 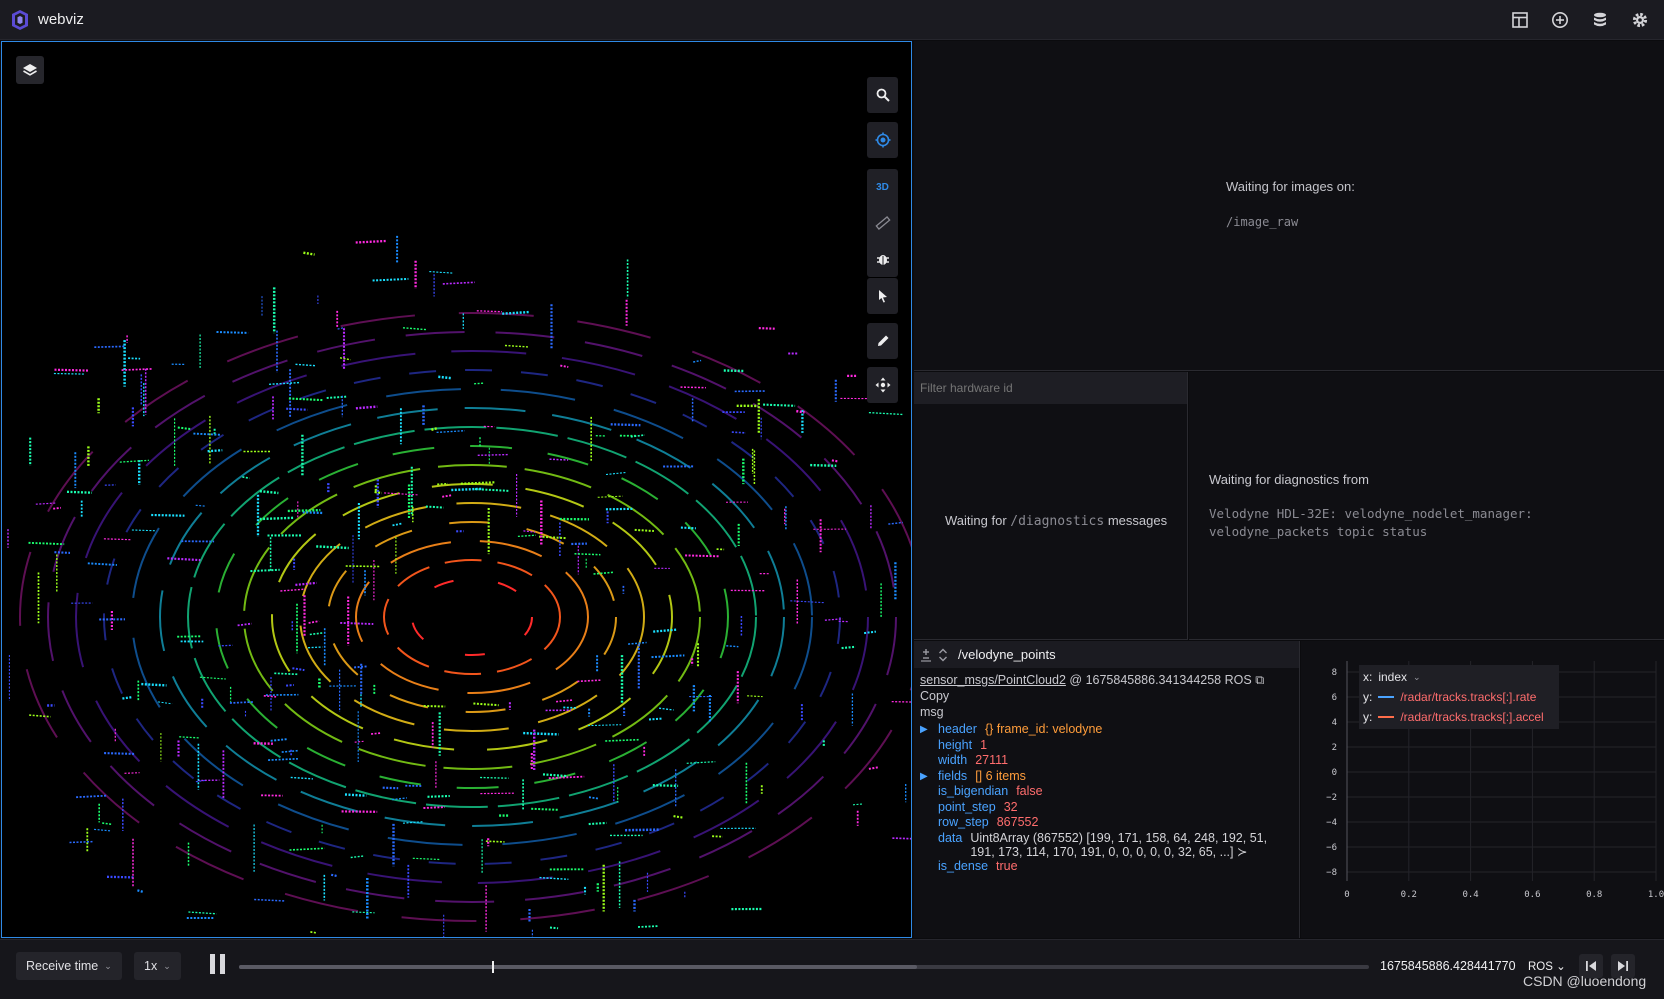 What do you see at coordinates (30, 70) in the screenshot?
I see `layers-icon` at bounding box center [30, 70].